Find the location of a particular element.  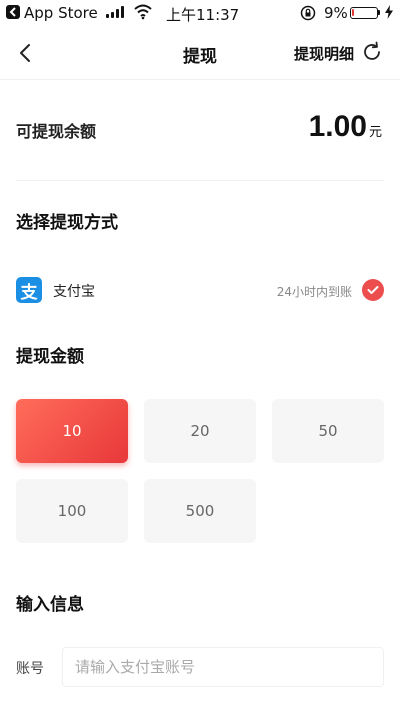

account-input is located at coordinates (223, 667).